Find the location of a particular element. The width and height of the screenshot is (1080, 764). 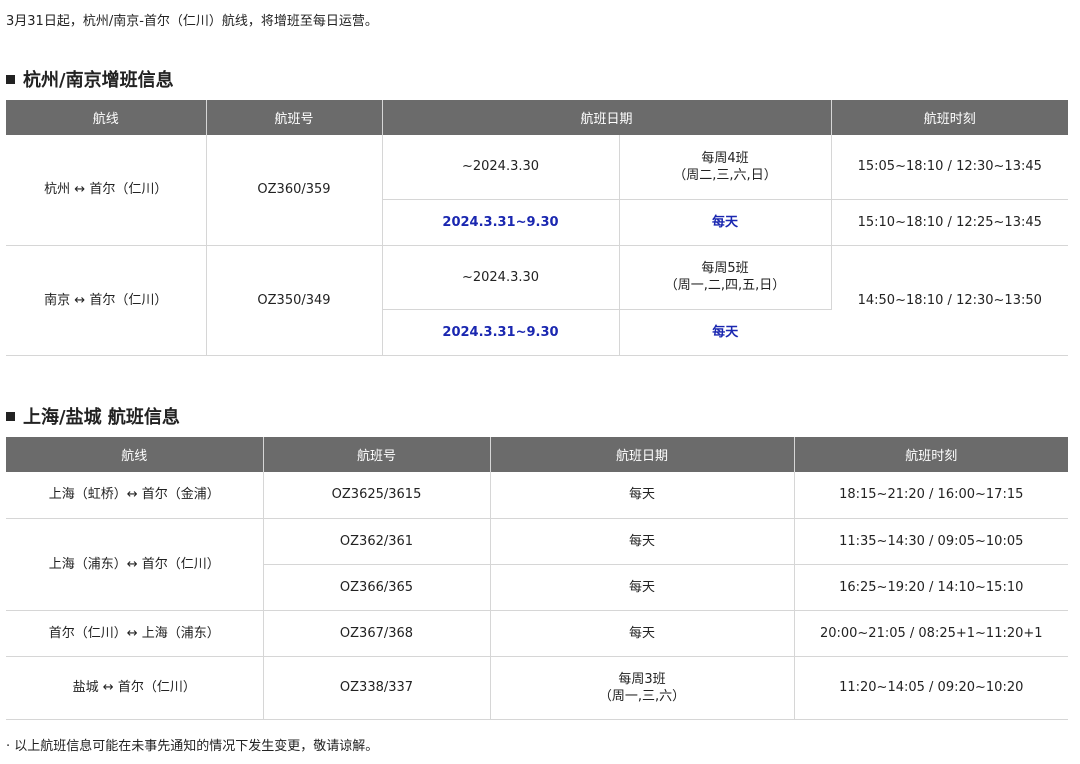

section-title-hangzhou-nanjing: 杭州/南京增班信息 is located at coordinates (90, 79).